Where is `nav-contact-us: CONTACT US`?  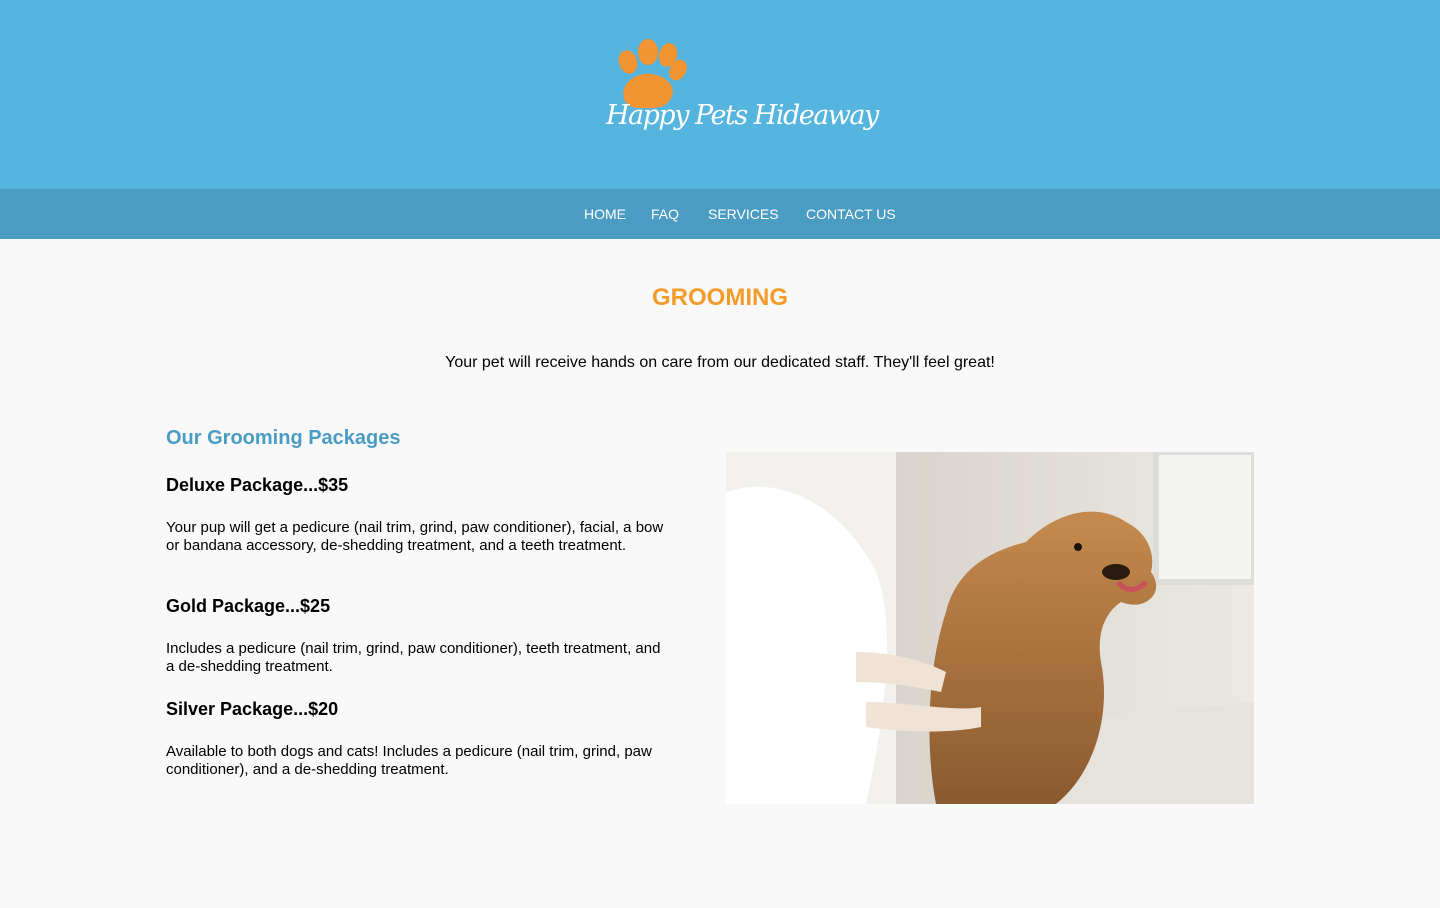 nav-contact-us: CONTACT US is located at coordinates (851, 214).